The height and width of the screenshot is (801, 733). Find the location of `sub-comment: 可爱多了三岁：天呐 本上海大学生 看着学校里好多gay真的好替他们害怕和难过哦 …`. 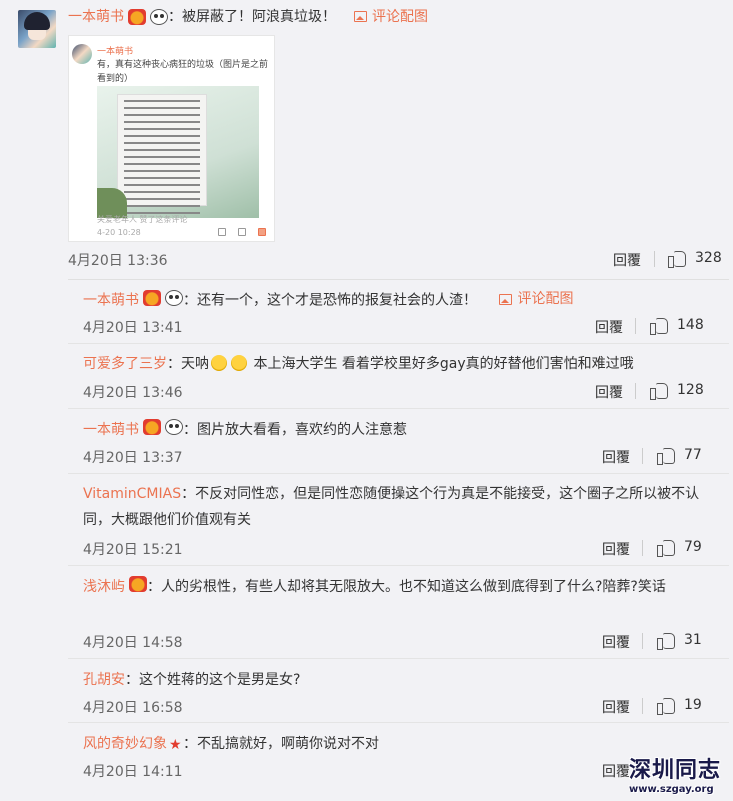

sub-comment: 可爱多了三岁：天呐 本上海大学生 看着学校里好多gay真的好替他们害怕和难过哦 … is located at coordinates (398, 376).